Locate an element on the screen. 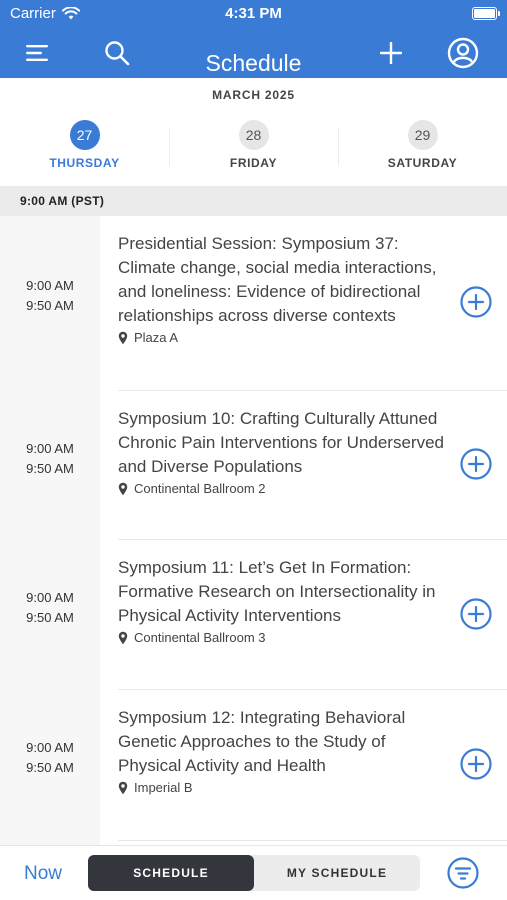  tab-my-schedule: MY SCHEDULE is located at coordinates (337, 873).